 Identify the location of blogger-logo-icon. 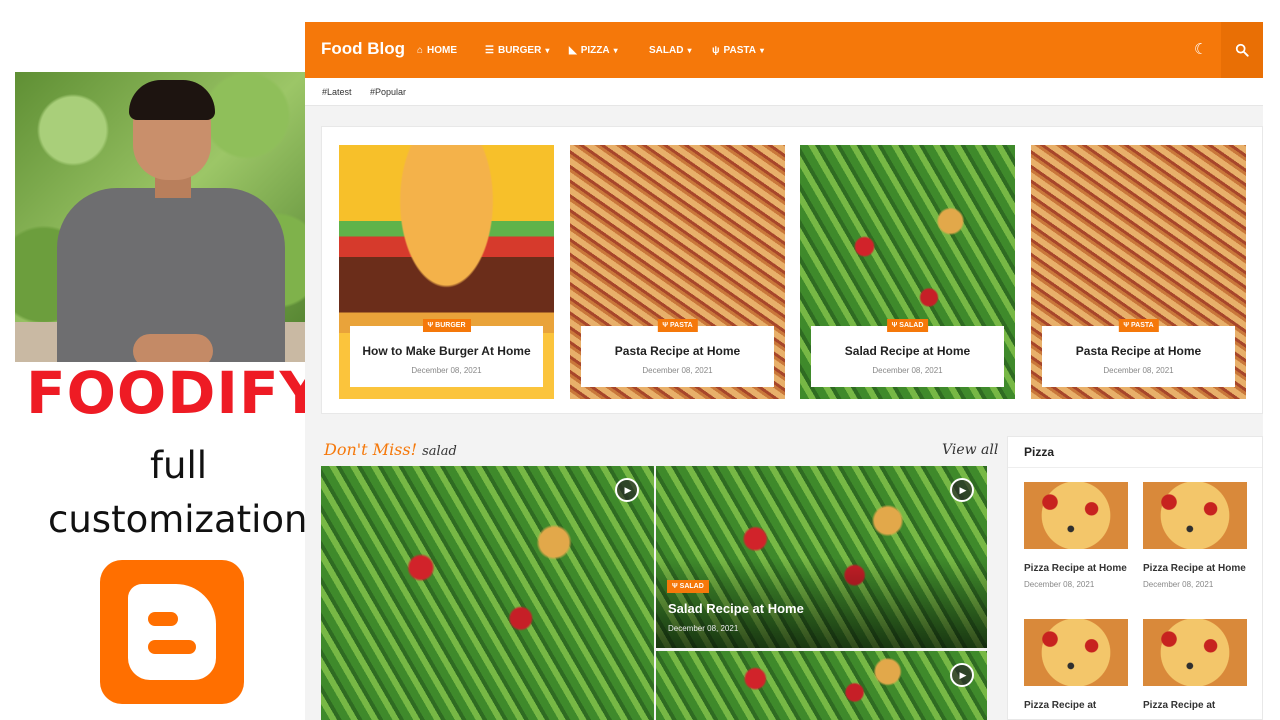
(172, 632).